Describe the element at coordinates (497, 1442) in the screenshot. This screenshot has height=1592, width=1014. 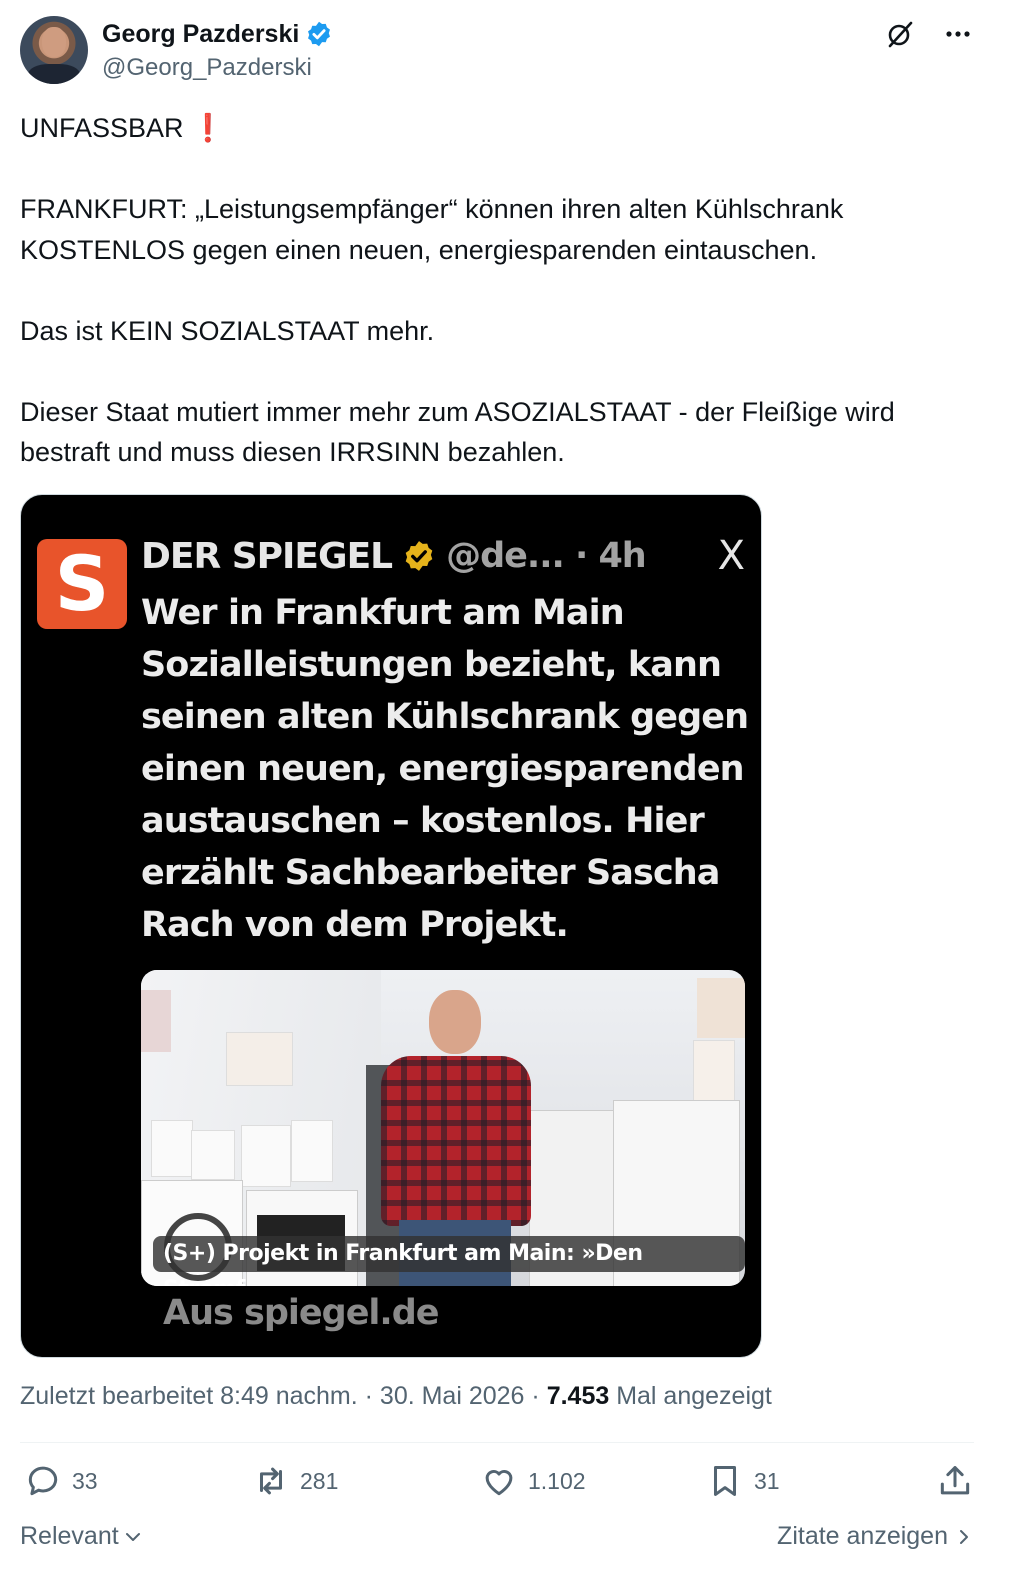
I see `divider` at that location.